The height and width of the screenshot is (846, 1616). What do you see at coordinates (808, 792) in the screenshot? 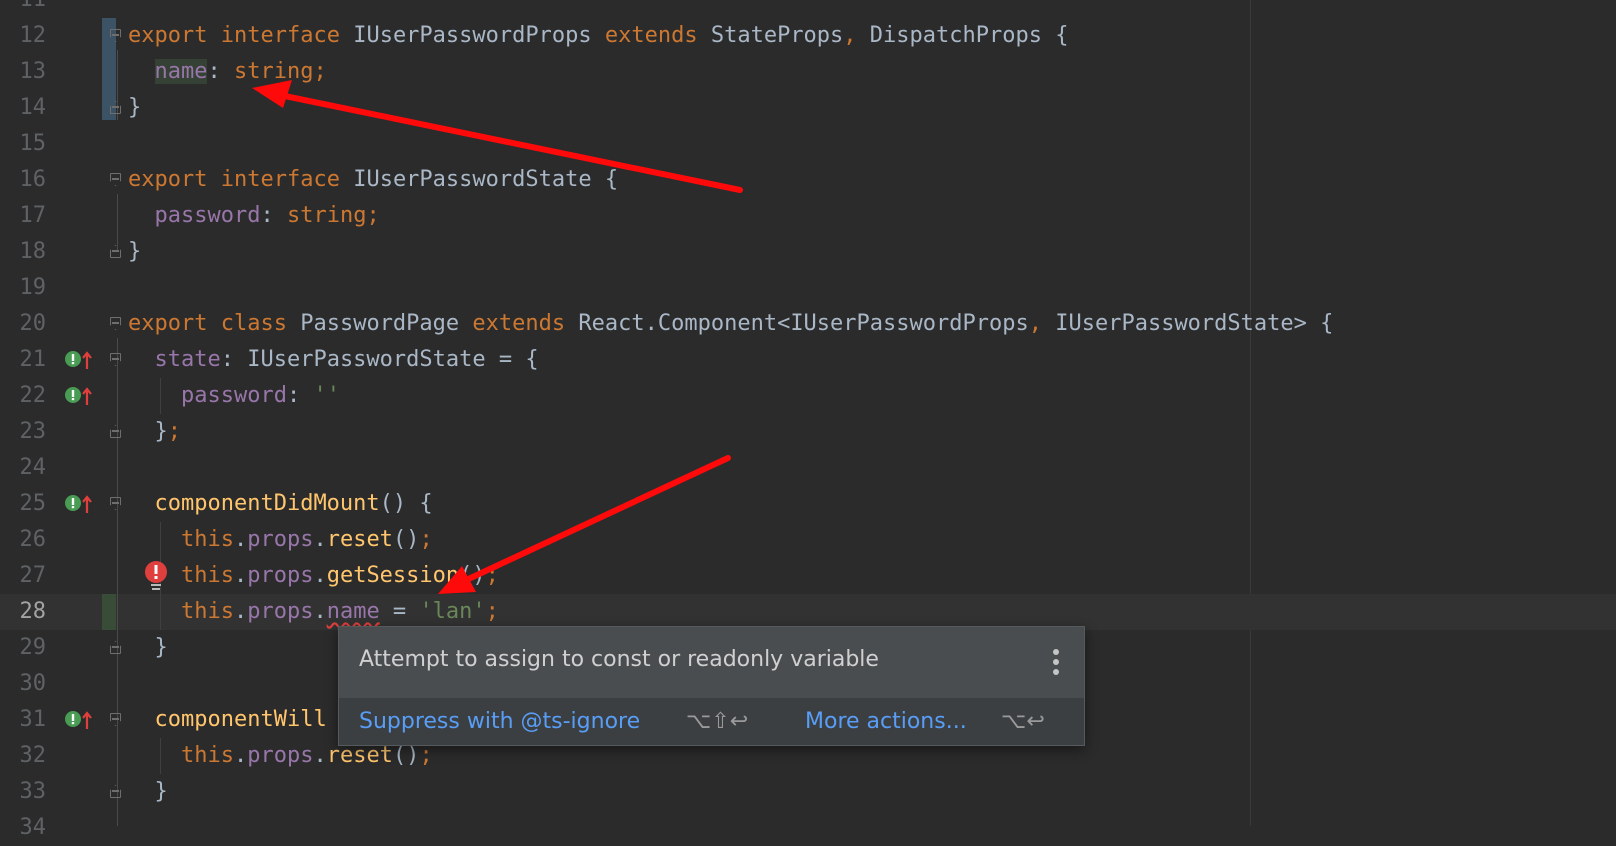
I see `code-line: 33 }` at bounding box center [808, 792].